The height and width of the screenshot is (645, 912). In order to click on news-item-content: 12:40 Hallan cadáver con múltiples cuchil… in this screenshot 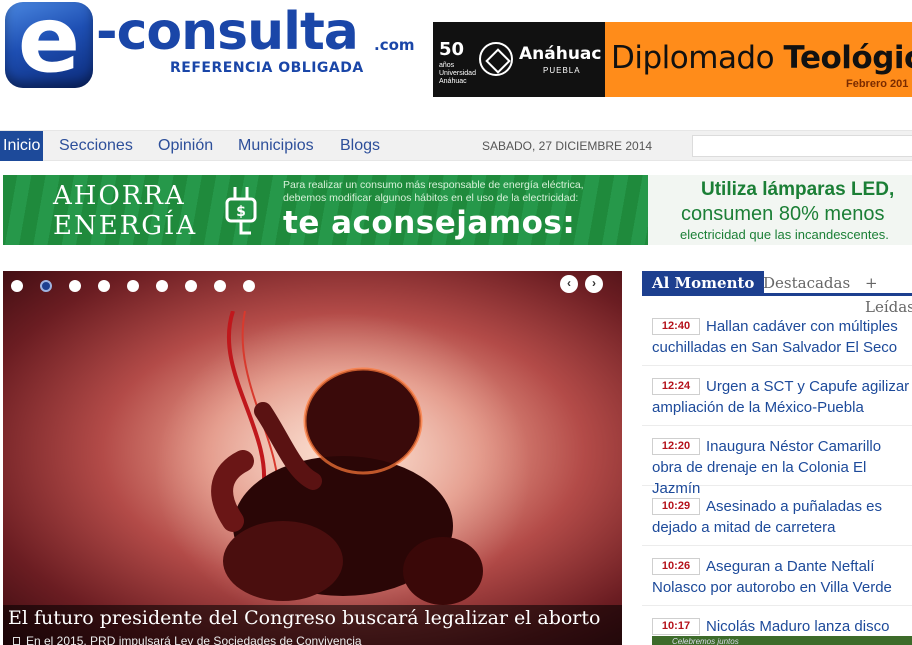, I will do `click(782, 337)`.